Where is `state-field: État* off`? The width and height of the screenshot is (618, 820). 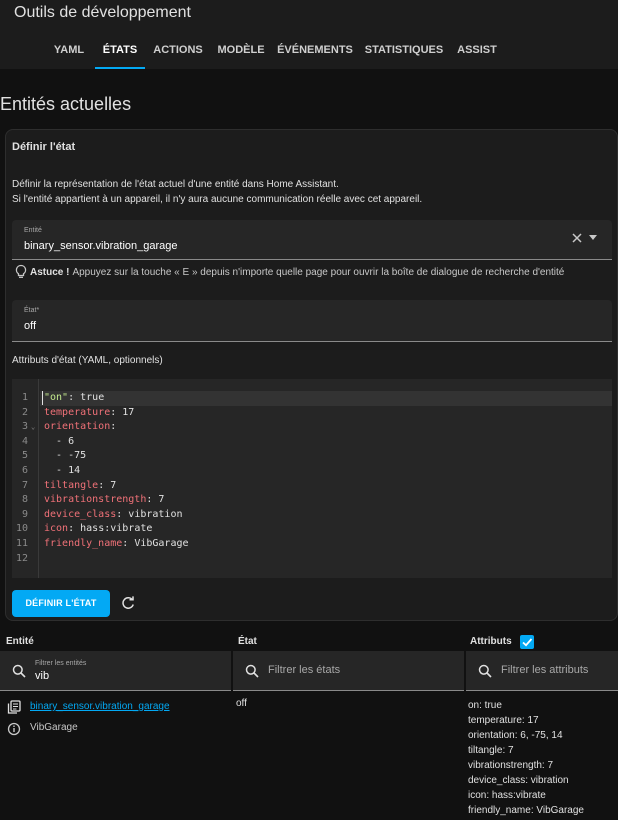
state-field: État* off is located at coordinates (312, 321).